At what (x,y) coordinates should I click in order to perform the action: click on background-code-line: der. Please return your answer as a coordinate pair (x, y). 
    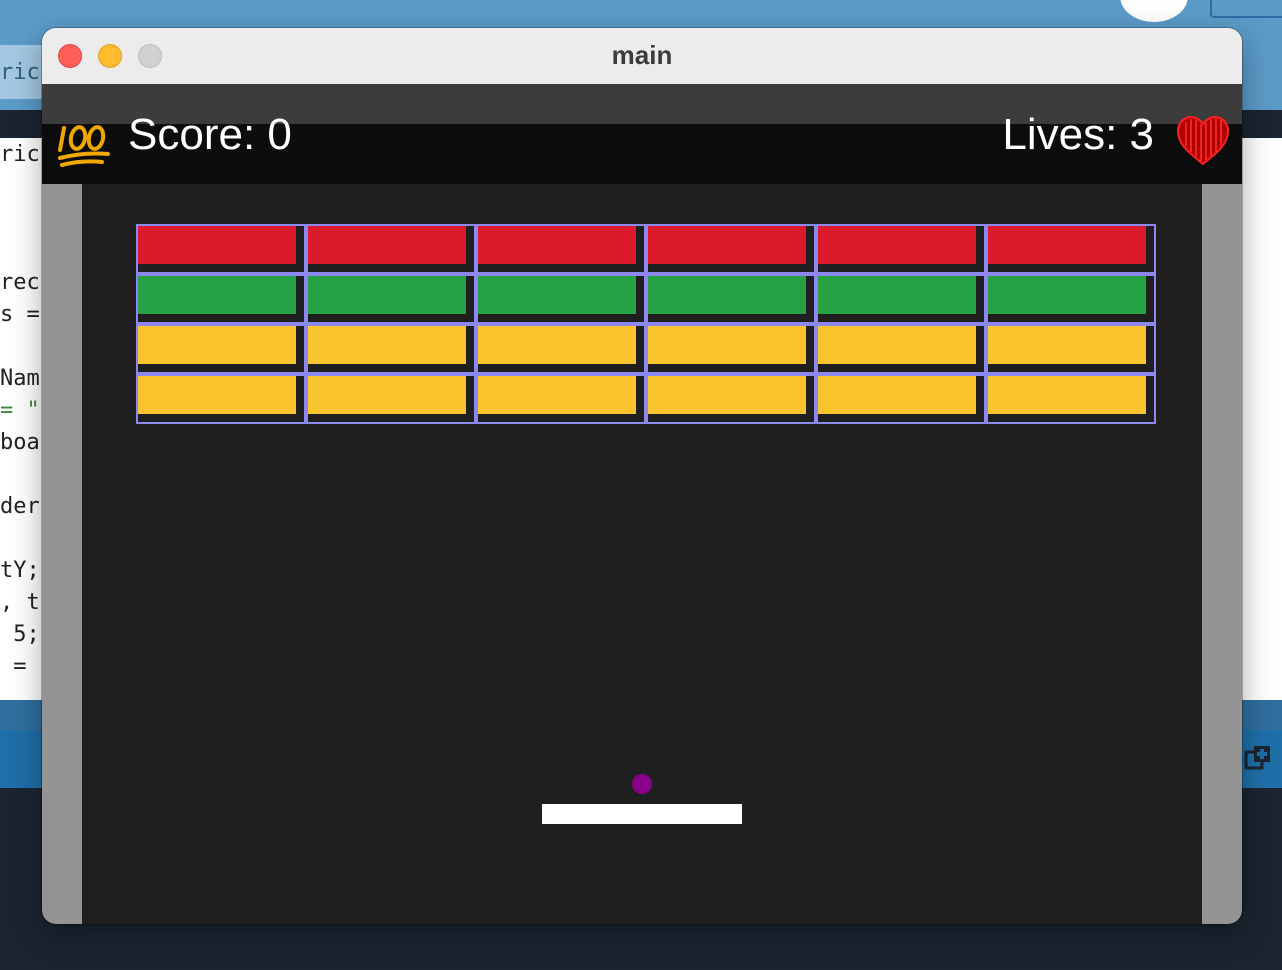
    Looking at the image, I should click on (20, 506).